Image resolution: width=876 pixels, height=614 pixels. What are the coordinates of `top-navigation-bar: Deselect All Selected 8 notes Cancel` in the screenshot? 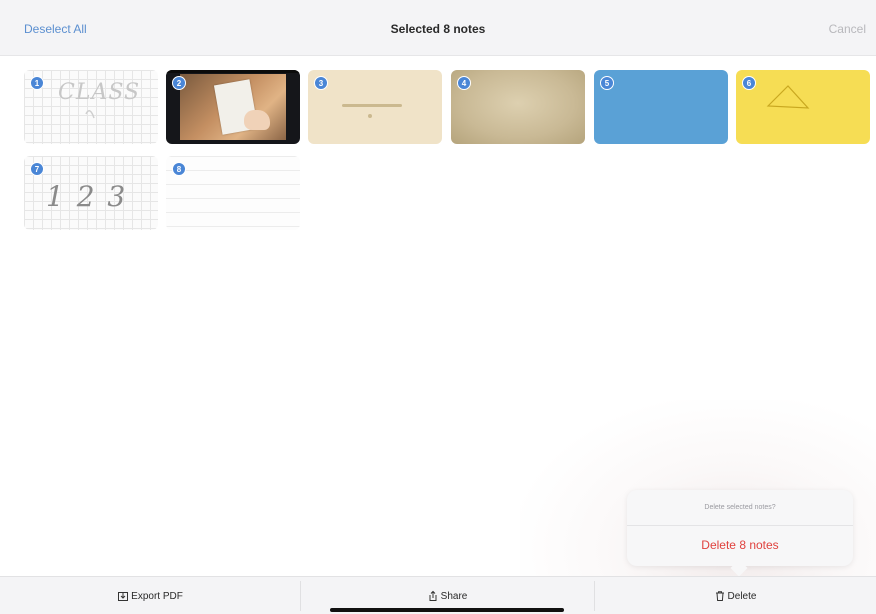 It's located at (438, 28).